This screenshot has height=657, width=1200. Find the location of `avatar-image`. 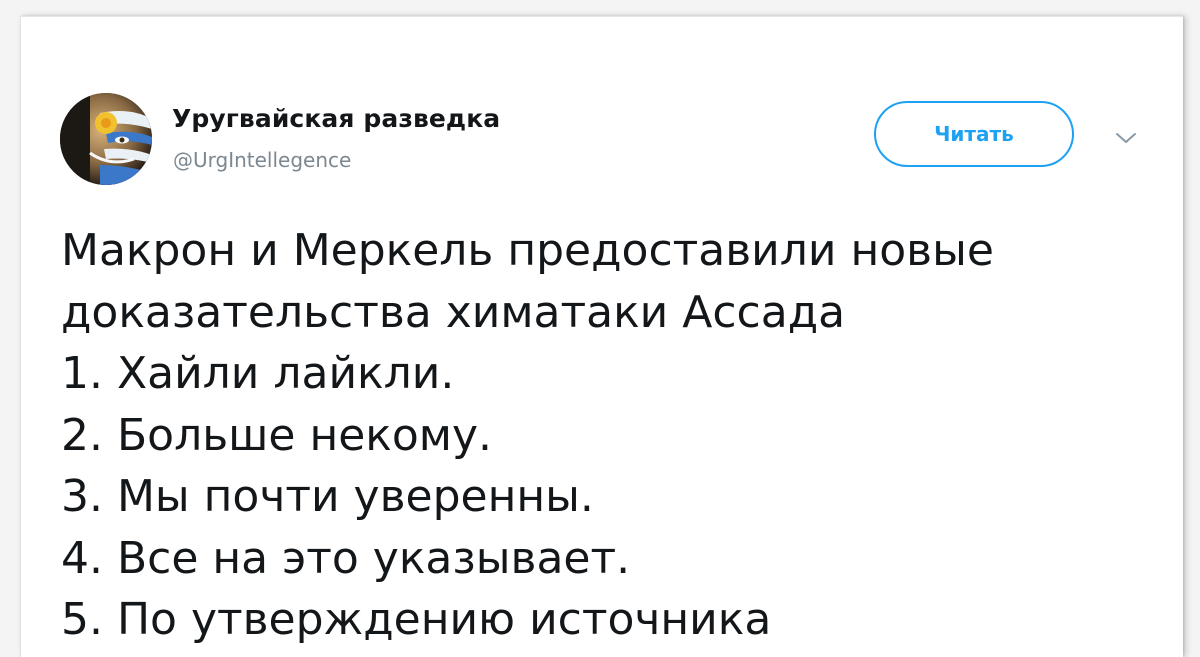

avatar-image is located at coordinates (106, 139).